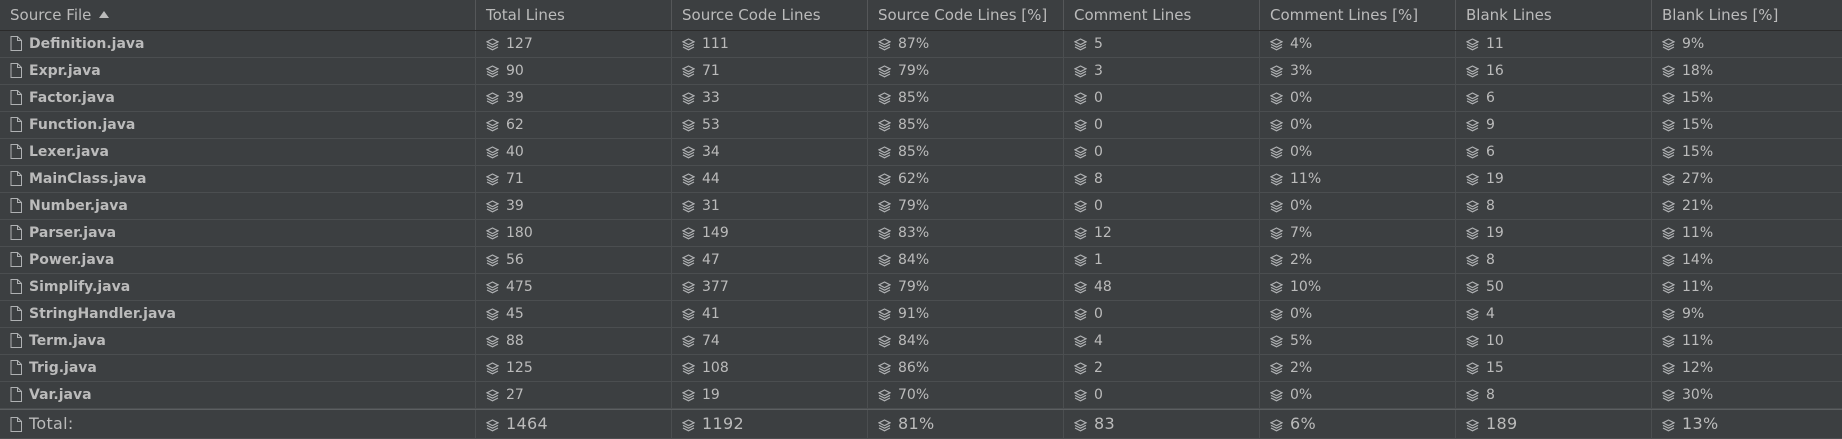  Describe the element at coordinates (1103, 287) in the screenshot. I see `cell-value: 48` at that location.